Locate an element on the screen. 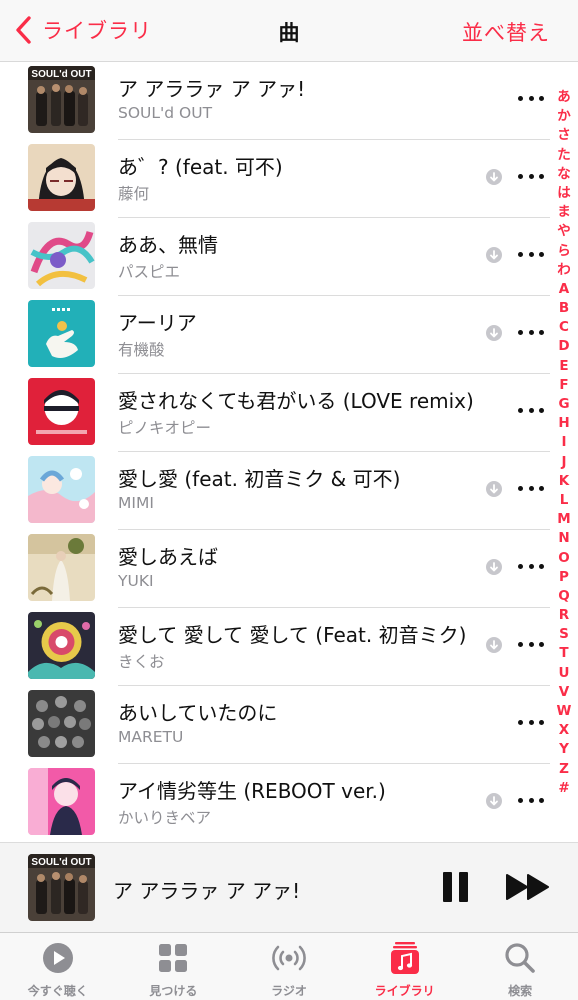 This screenshot has width=578, height=1000. index-letter: A is located at coordinates (564, 289).